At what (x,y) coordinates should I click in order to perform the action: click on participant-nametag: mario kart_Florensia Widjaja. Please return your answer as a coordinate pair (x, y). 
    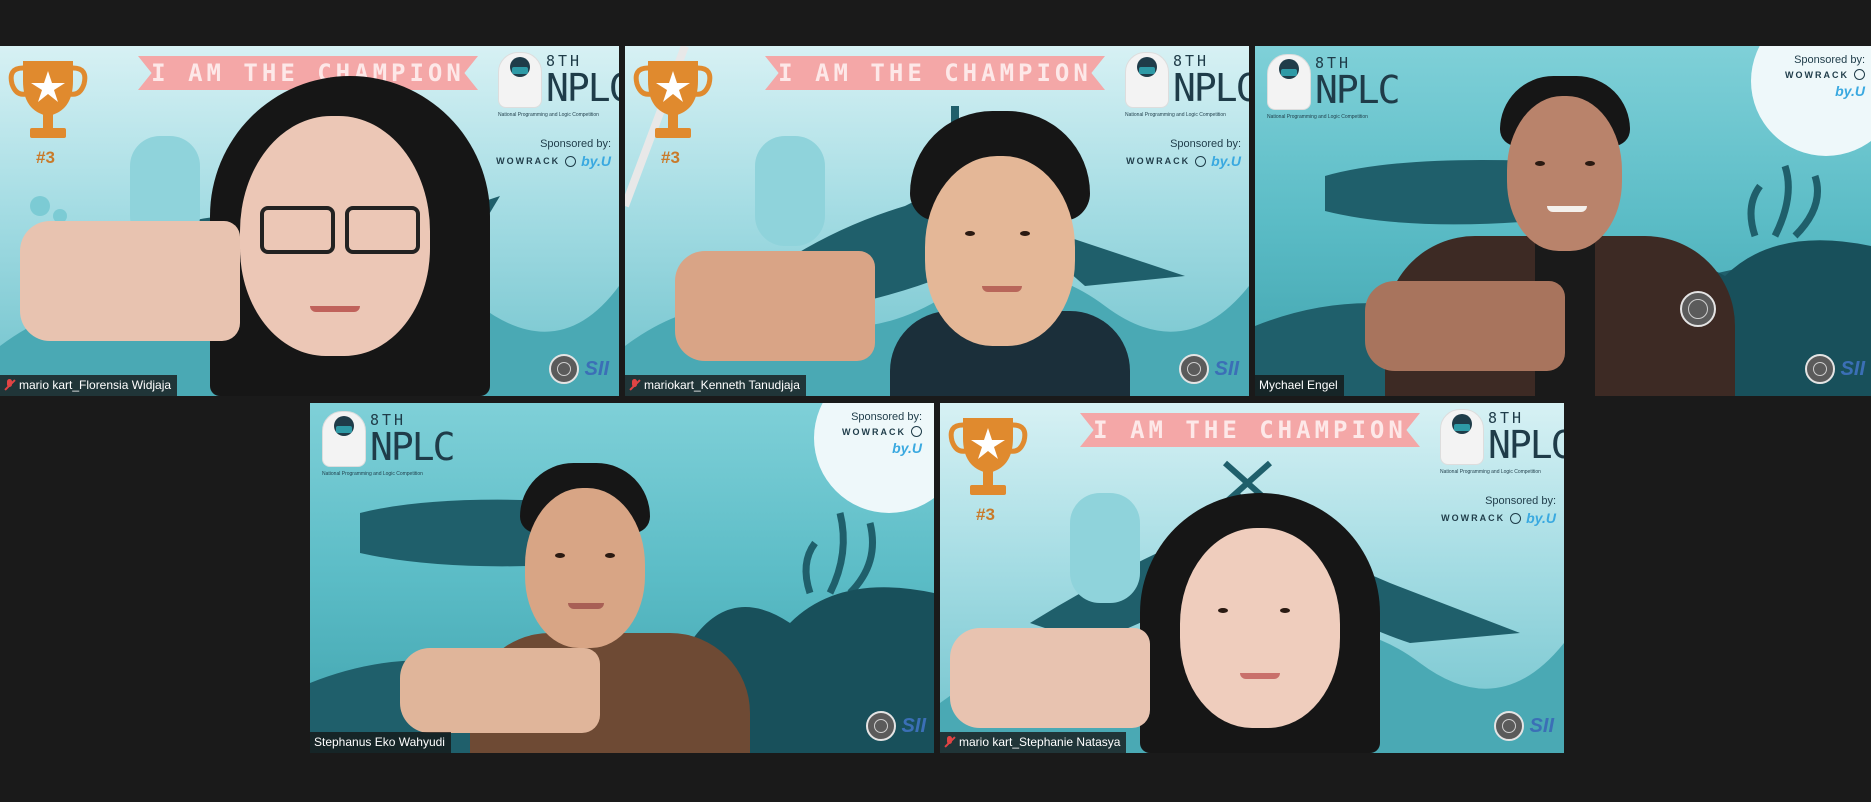
    Looking at the image, I should click on (89, 385).